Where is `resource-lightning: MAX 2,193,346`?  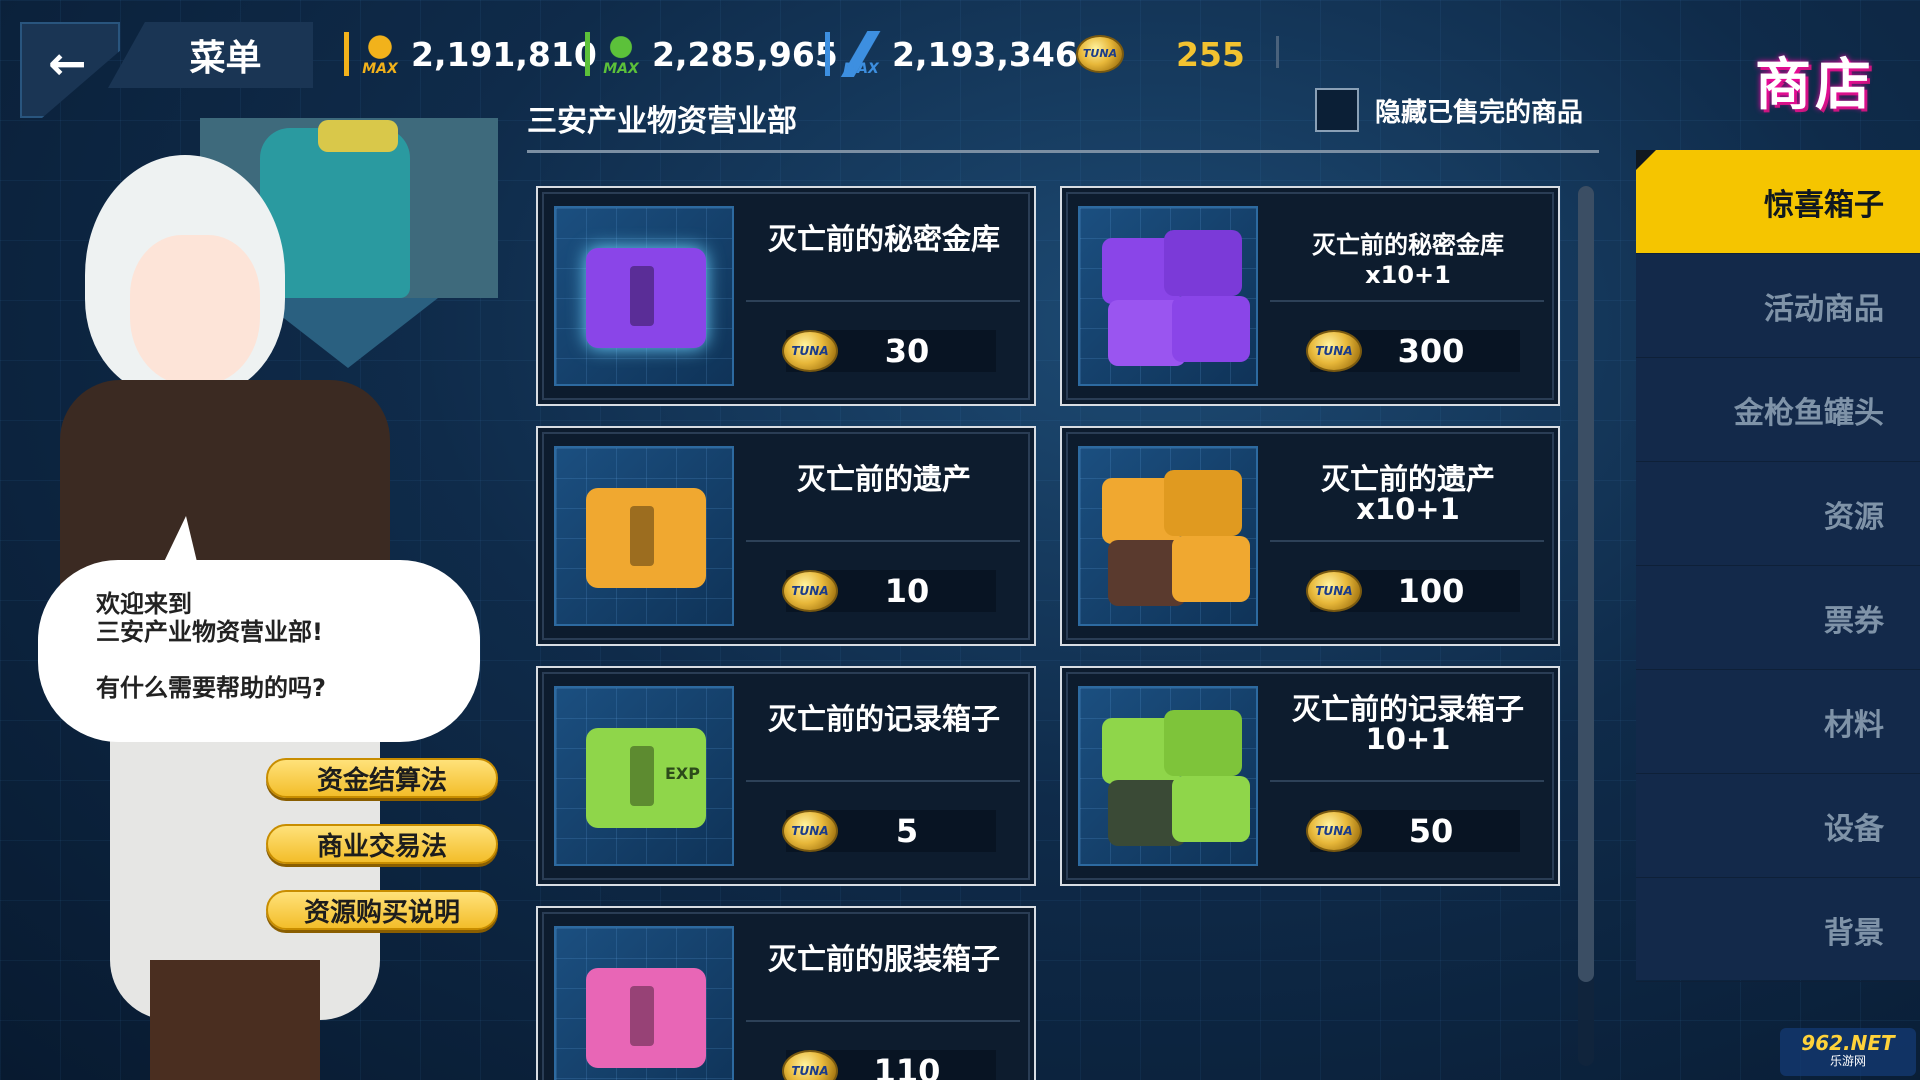 resource-lightning: MAX 2,193,346 is located at coordinates (951, 54).